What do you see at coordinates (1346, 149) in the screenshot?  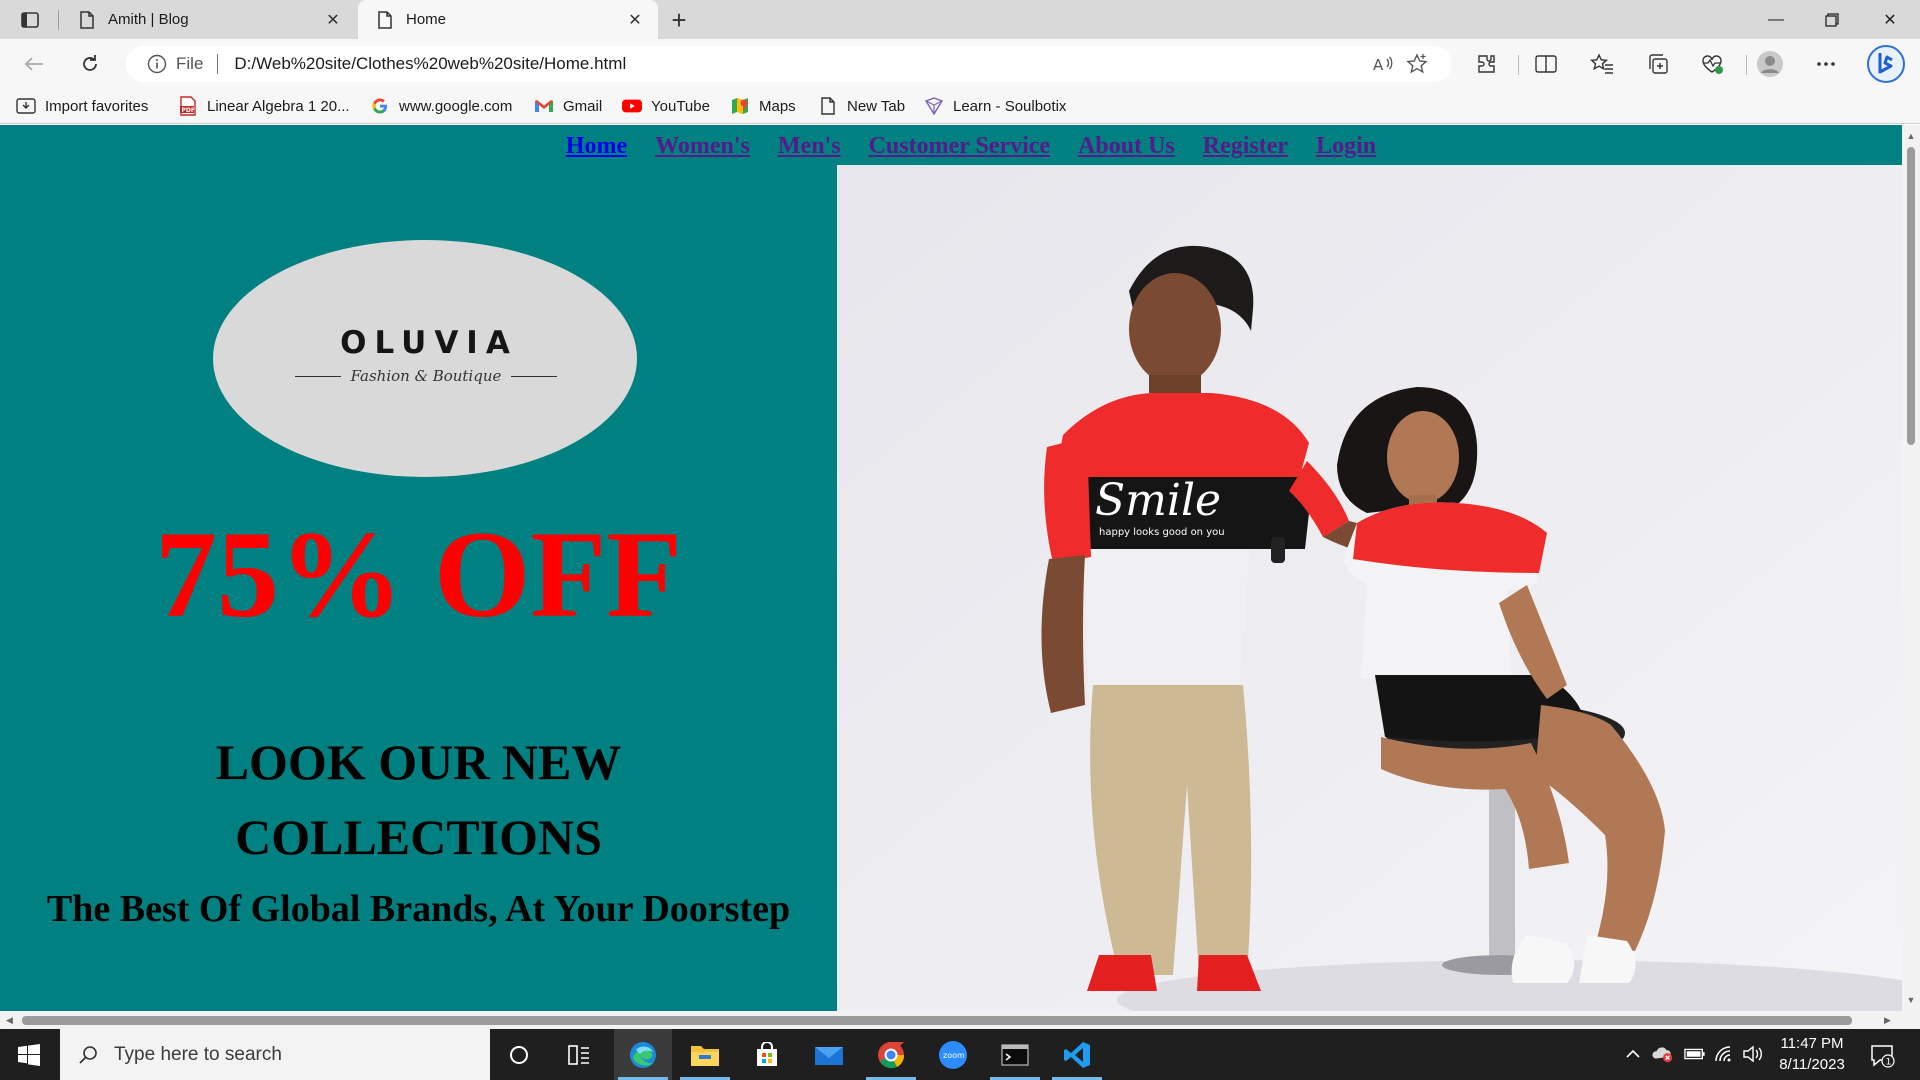 I see `nav-login-link: Login` at bounding box center [1346, 149].